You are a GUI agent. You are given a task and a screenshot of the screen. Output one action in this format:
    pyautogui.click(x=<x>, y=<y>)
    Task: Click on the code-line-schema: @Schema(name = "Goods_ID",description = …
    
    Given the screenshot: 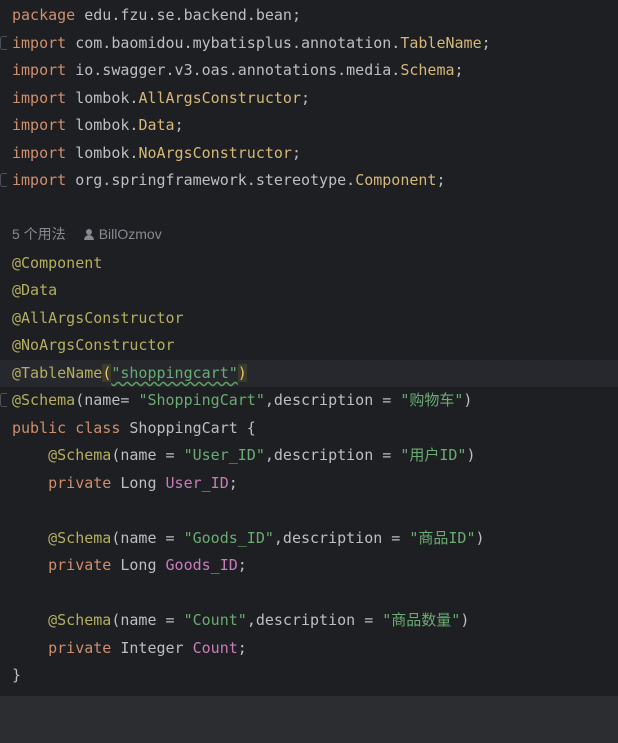 What is the action you would take?
    pyautogui.click(x=309, y=538)
    